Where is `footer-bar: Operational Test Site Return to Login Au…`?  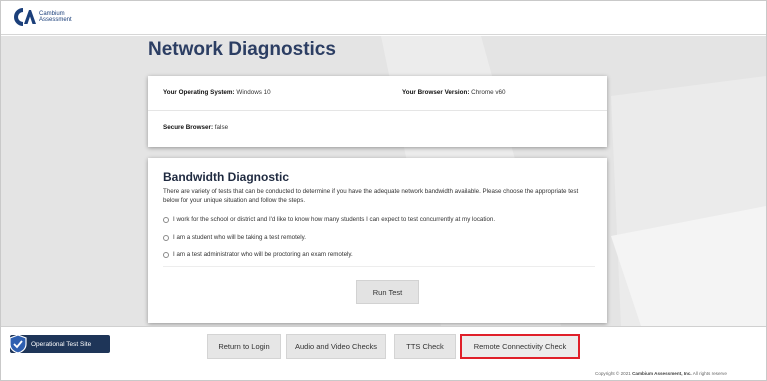
footer-bar: Operational Test Site Return to Login Au… is located at coordinates (383, 347).